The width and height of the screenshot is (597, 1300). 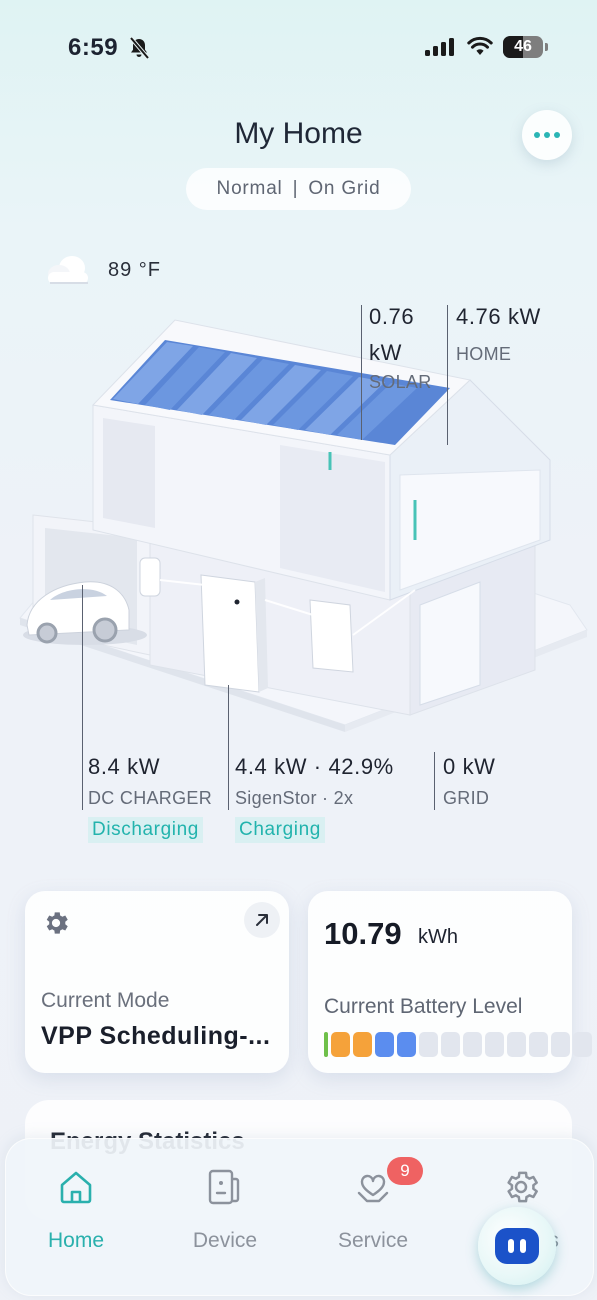 I want to click on cloud-icon, so click(x=68, y=270).